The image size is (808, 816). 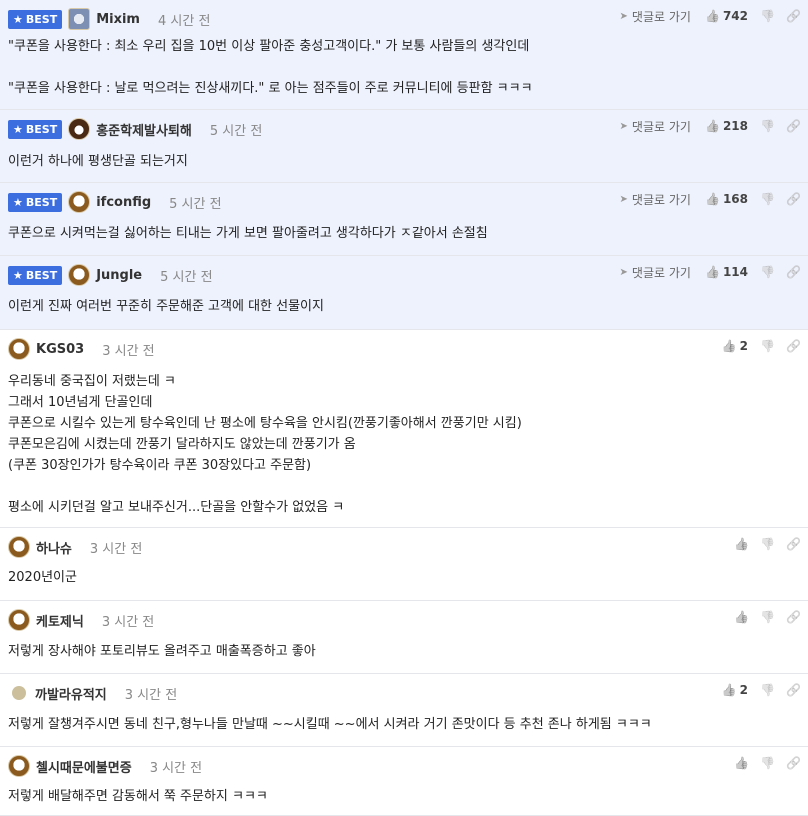 I want to click on like-button: 👍 168, so click(x=726, y=199).